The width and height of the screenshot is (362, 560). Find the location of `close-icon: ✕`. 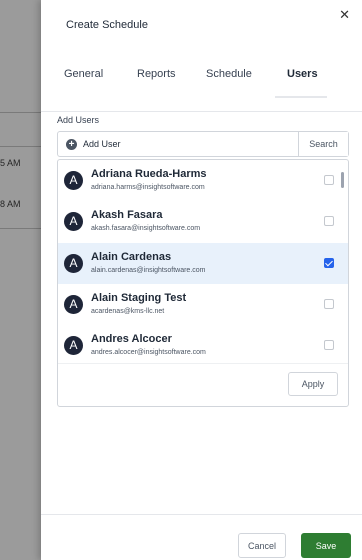

close-icon: ✕ is located at coordinates (344, 14).